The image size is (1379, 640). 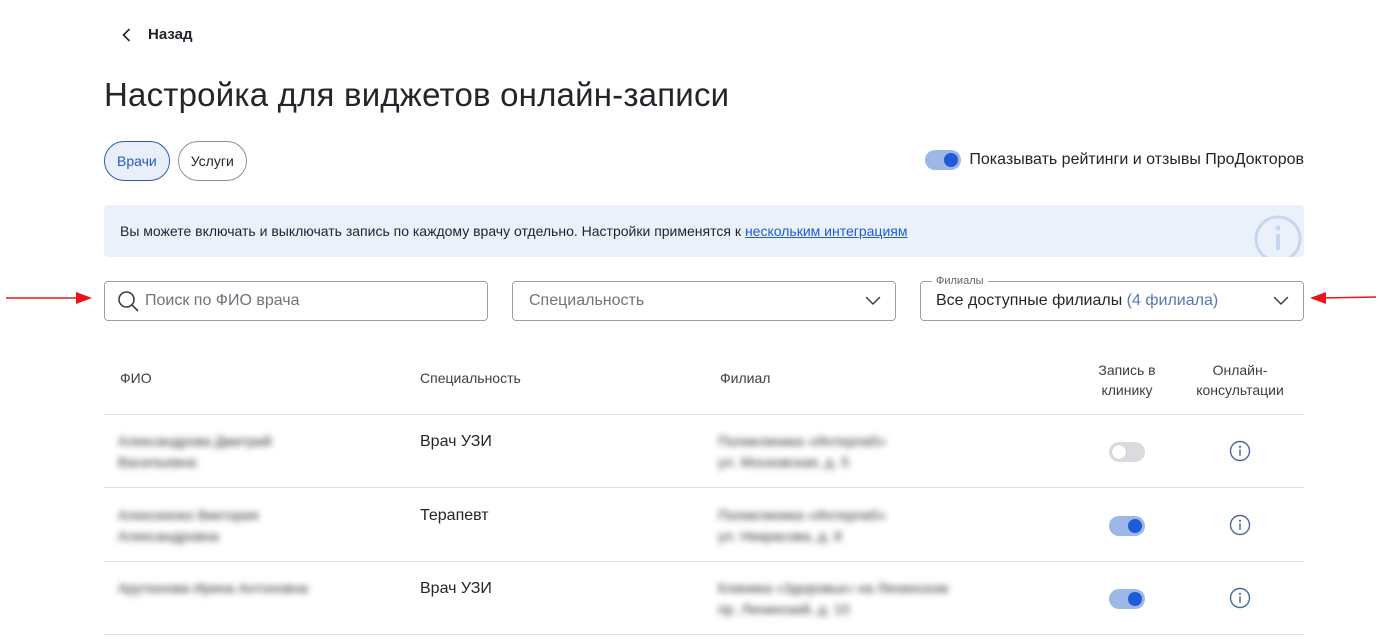 What do you see at coordinates (454, 515) in the screenshot?
I see `doctor-specialty: Терапевт` at bounding box center [454, 515].